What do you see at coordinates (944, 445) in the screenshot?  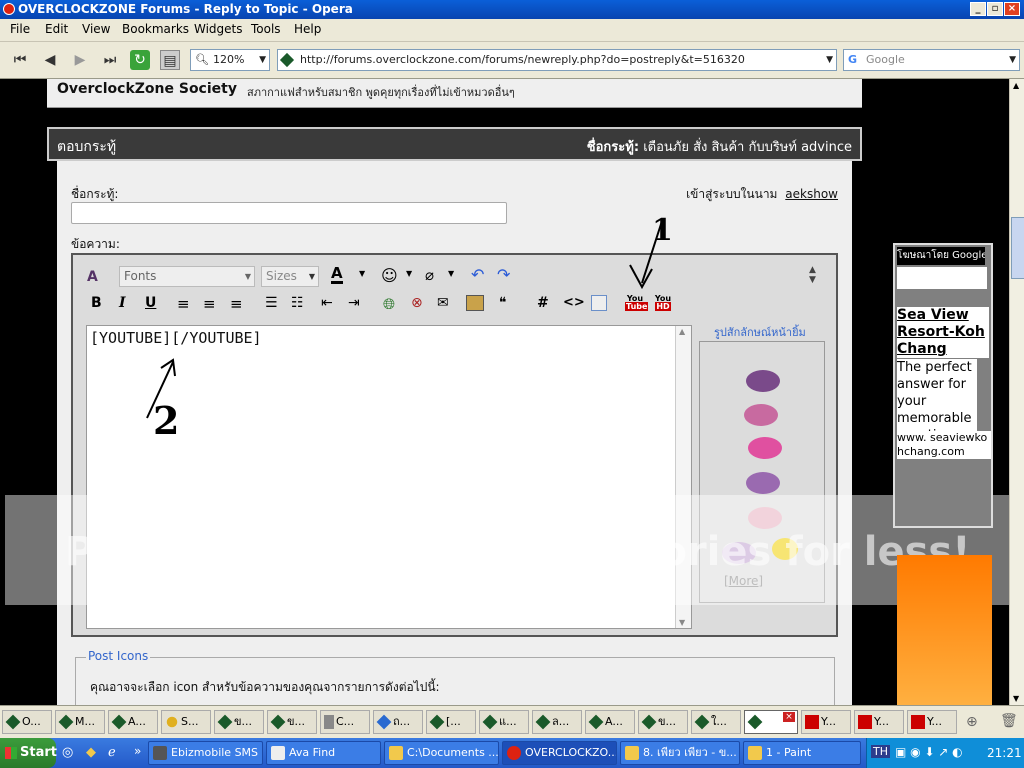 I see `ad-url: www. seaviewkohchang.com` at bounding box center [944, 445].